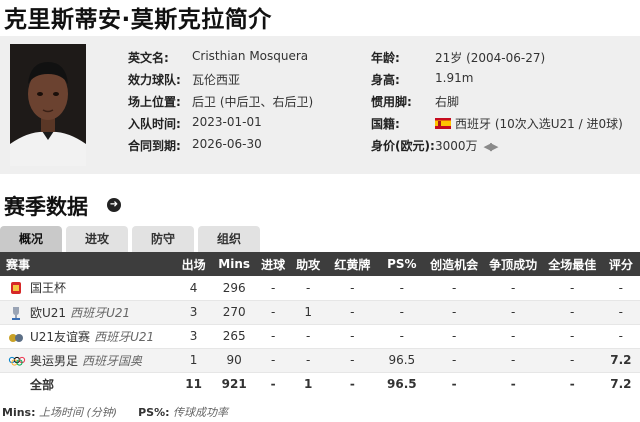 The height and width of the screenshot is (422, 640). Describe the element at coordinates (48, 288) in the screenshot. I see `competition-name: 国王杯` at that location.